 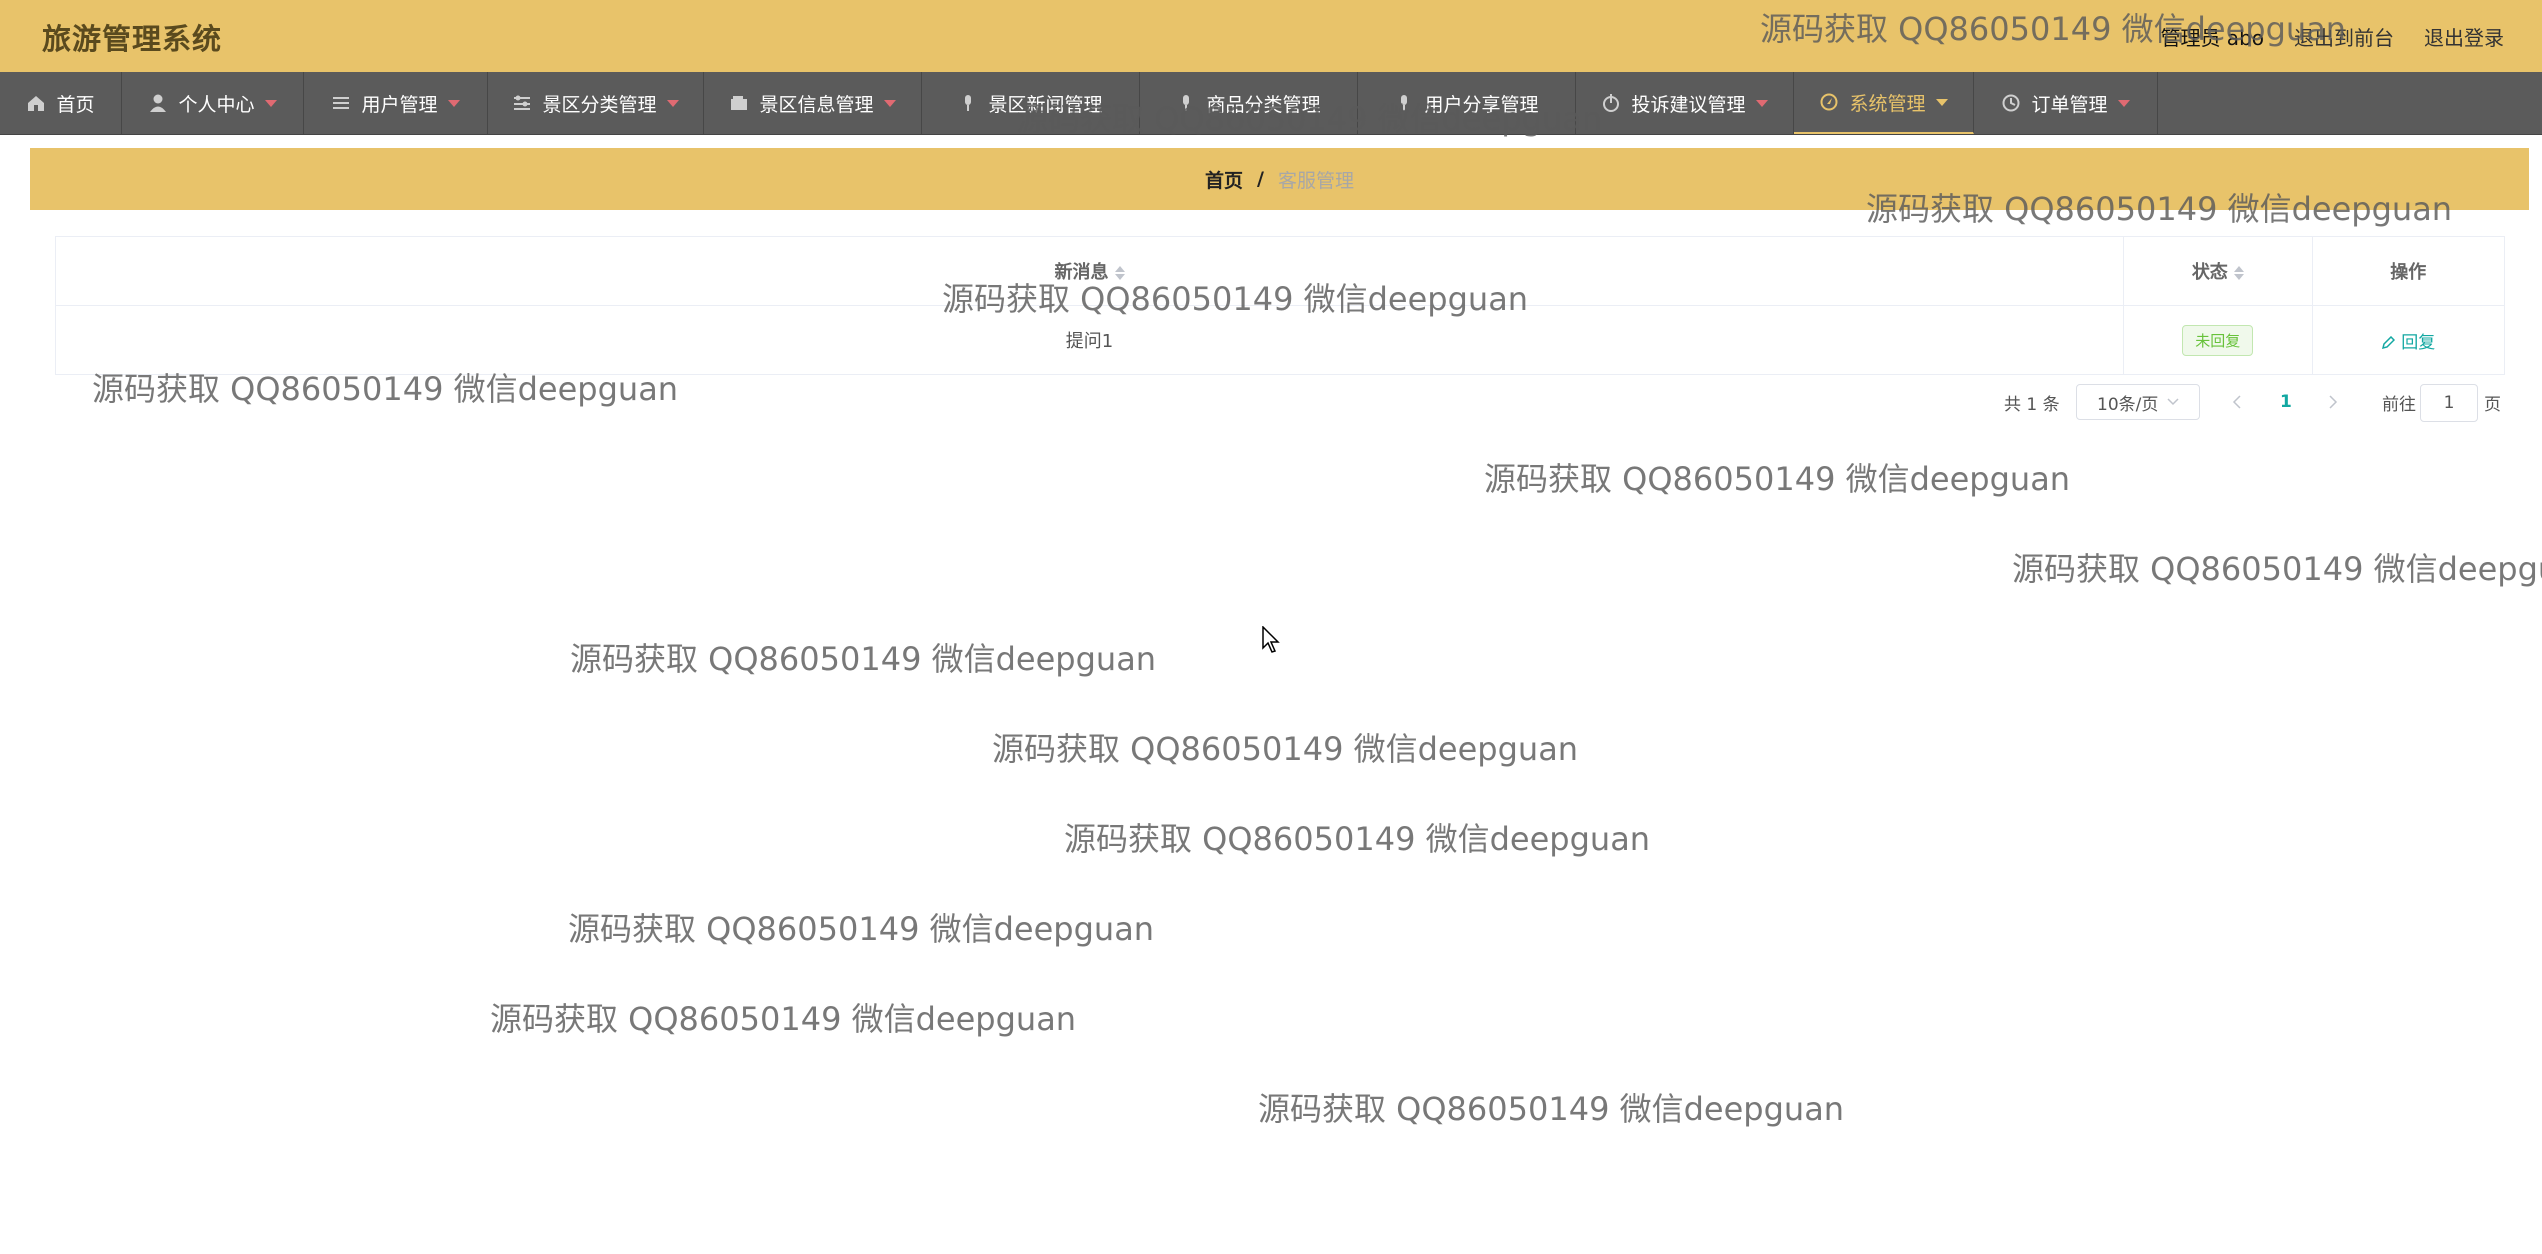 I want to click on nav-item-user-share: 用户分享管理, so click(x=1467, y=103).